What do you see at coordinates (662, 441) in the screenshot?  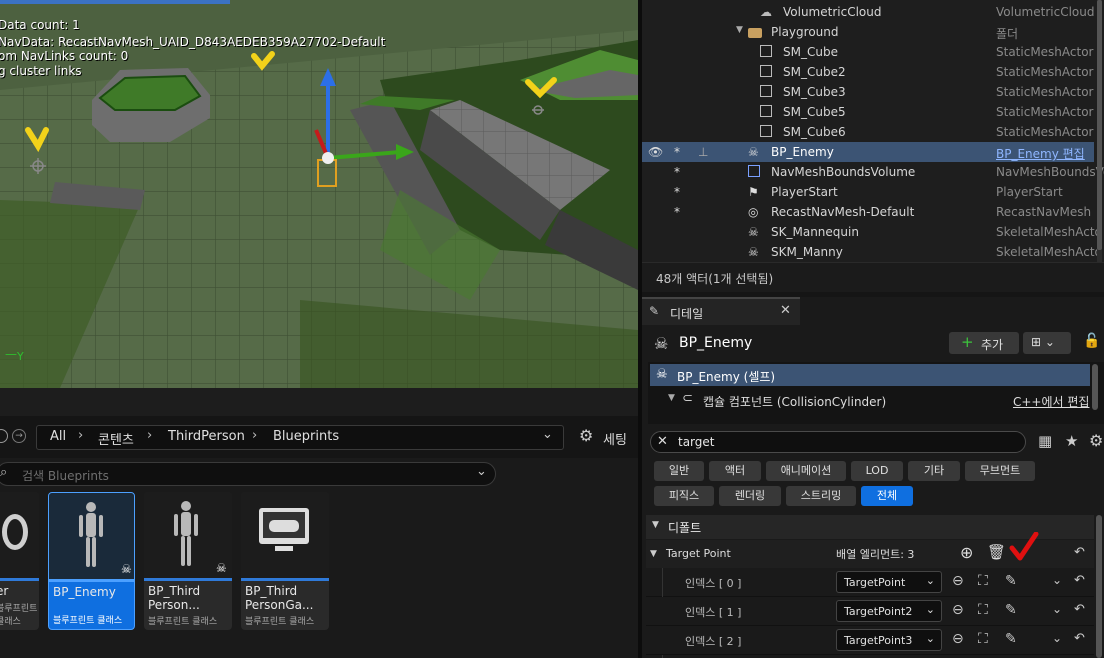 I see `clear-icon: ✕` at bounding box center [662, 441].